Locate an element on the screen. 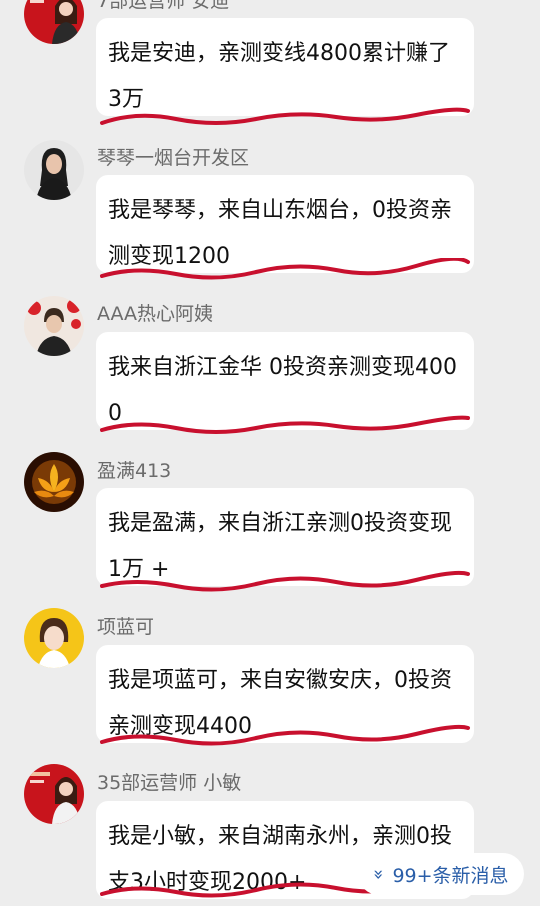 The image size is (540, 906). message-bubble: 我是盈满，来自浙江亲测0投资变现1万 + is located at coordinates (285, 537).